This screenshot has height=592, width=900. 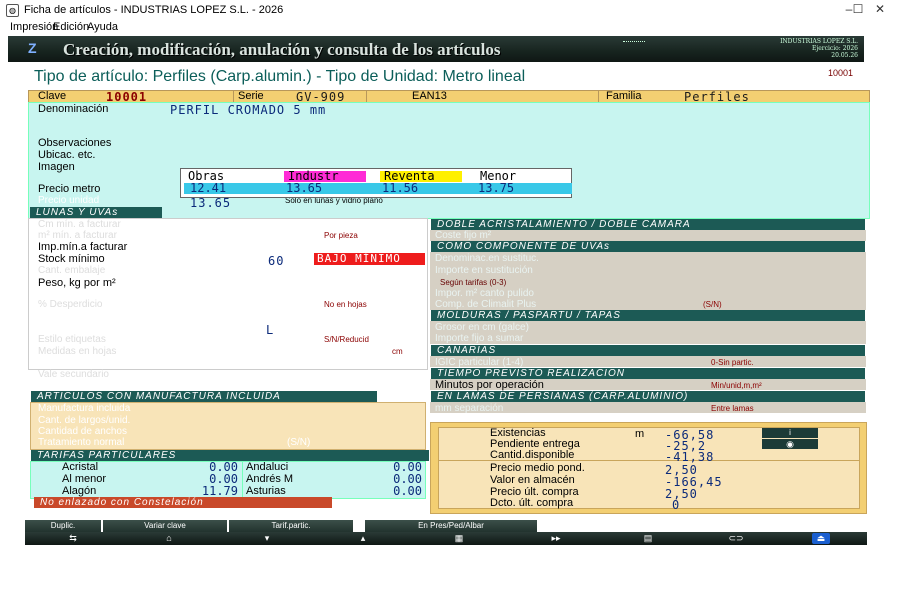 I want to click on eye-icon: ◉, so click(x=790, y=444).